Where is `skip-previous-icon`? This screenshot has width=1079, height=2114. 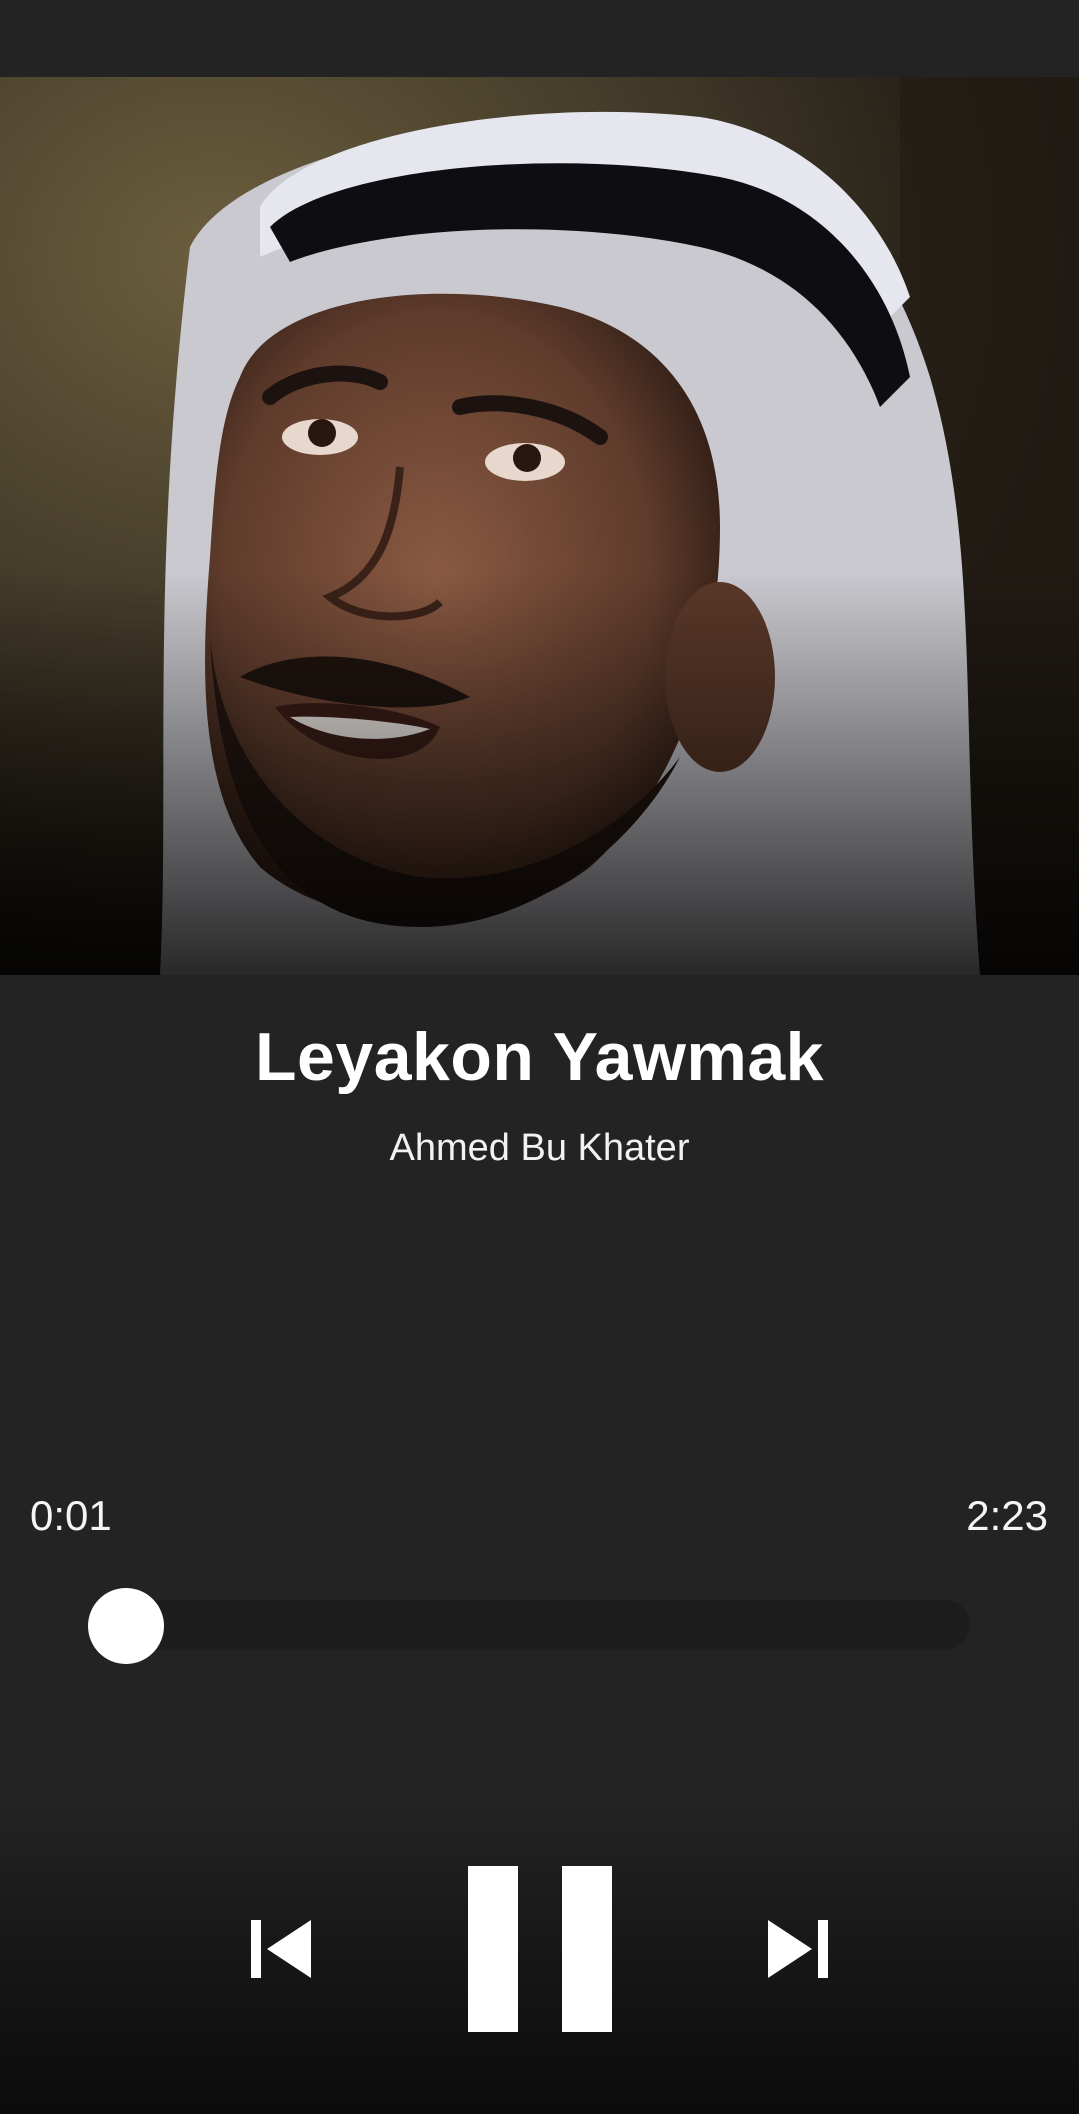
skip-previous-icon is located at coordinates (281, 1949).